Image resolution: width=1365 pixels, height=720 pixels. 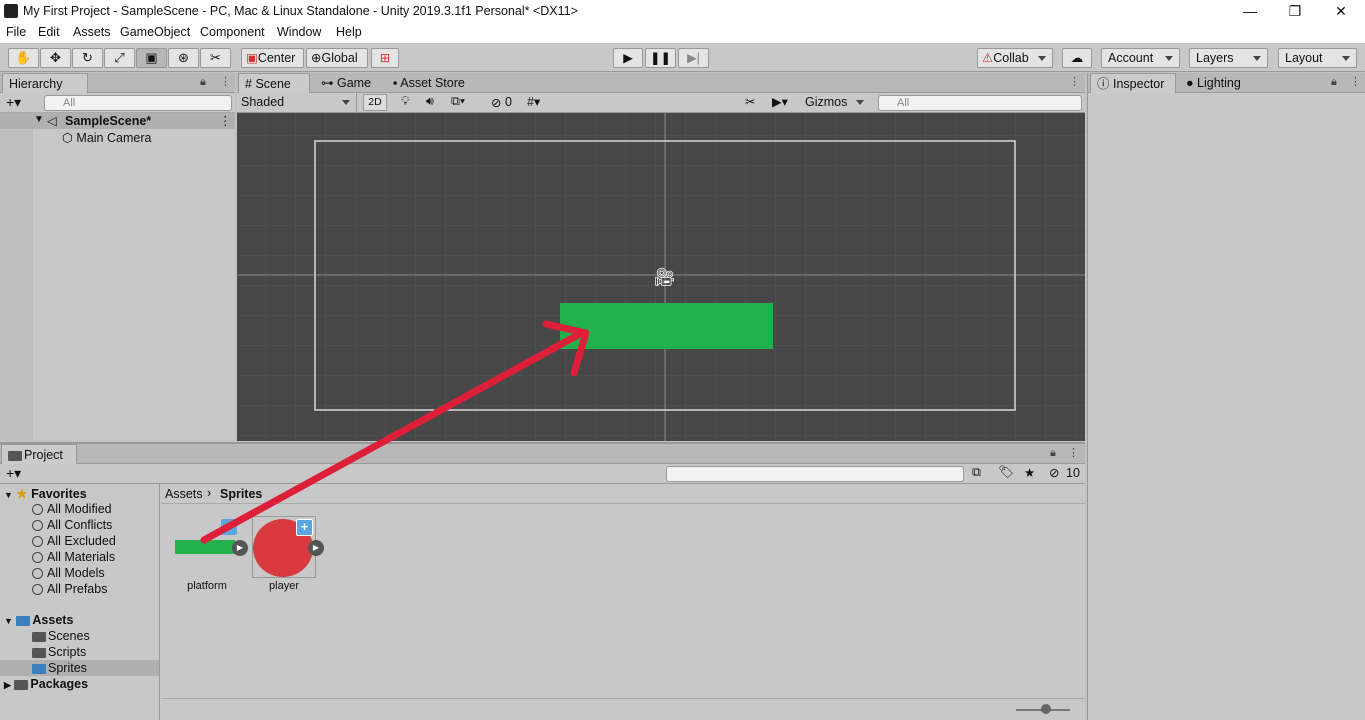 I want to click on breadcrumb-assets: Assets, so click(x=184, y=494).